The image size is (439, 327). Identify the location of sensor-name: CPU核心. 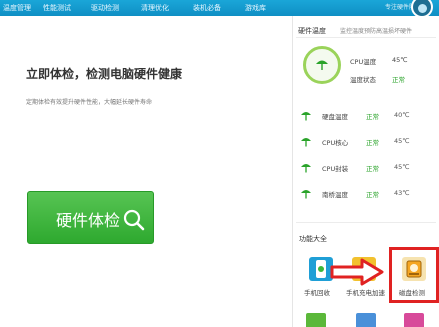
(335, 143).